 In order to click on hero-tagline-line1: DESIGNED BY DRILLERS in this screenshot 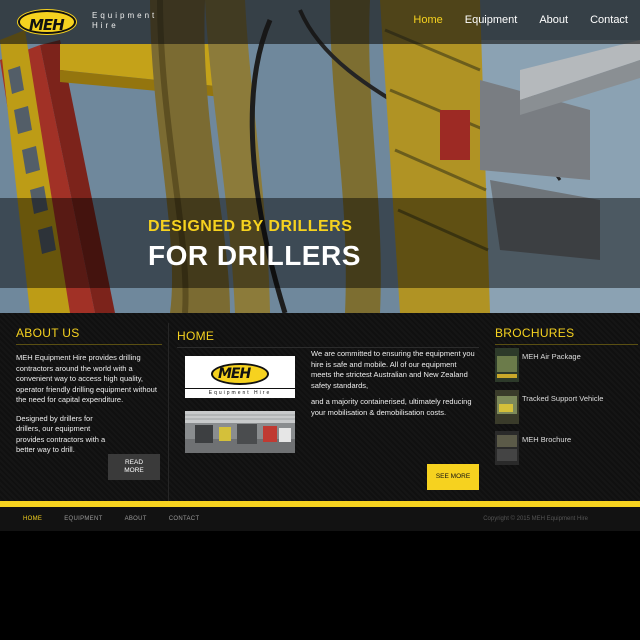, I will do `click(250, 226)`.